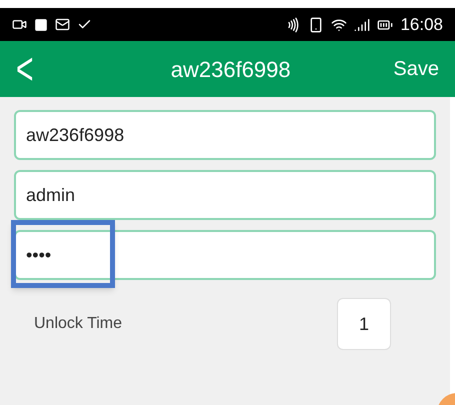 The height and width of the screenshot is (405, 455). Describe the element at coordinates (36, 69) in the screenshot. I see `back-button: <` at that location.